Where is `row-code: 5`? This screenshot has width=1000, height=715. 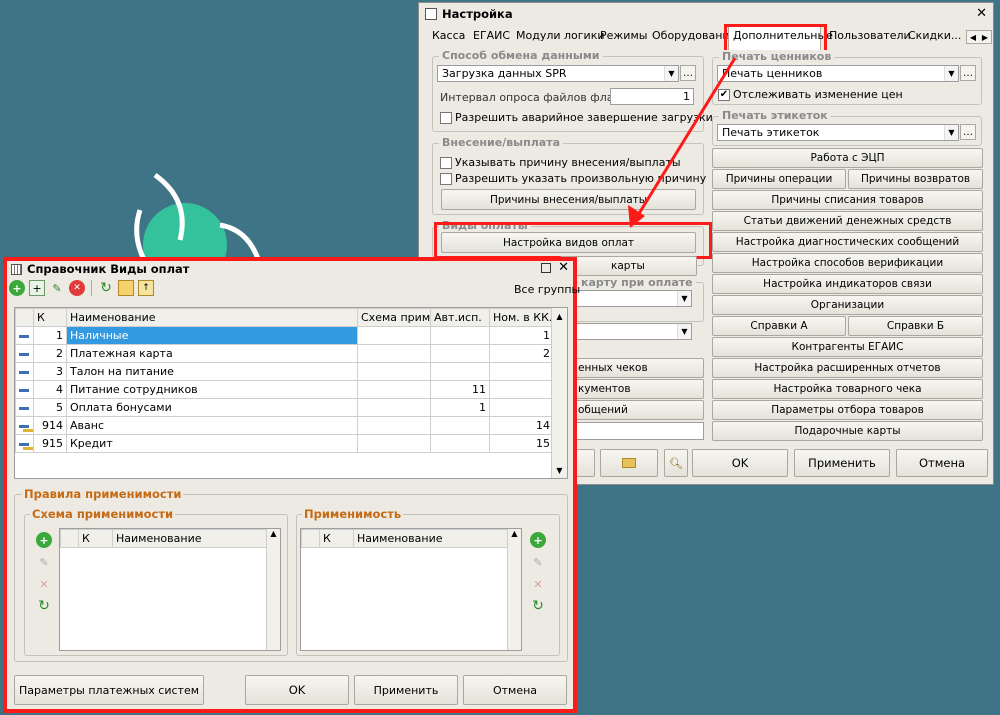
row-code: 5 is located at coordinates (50, 407).